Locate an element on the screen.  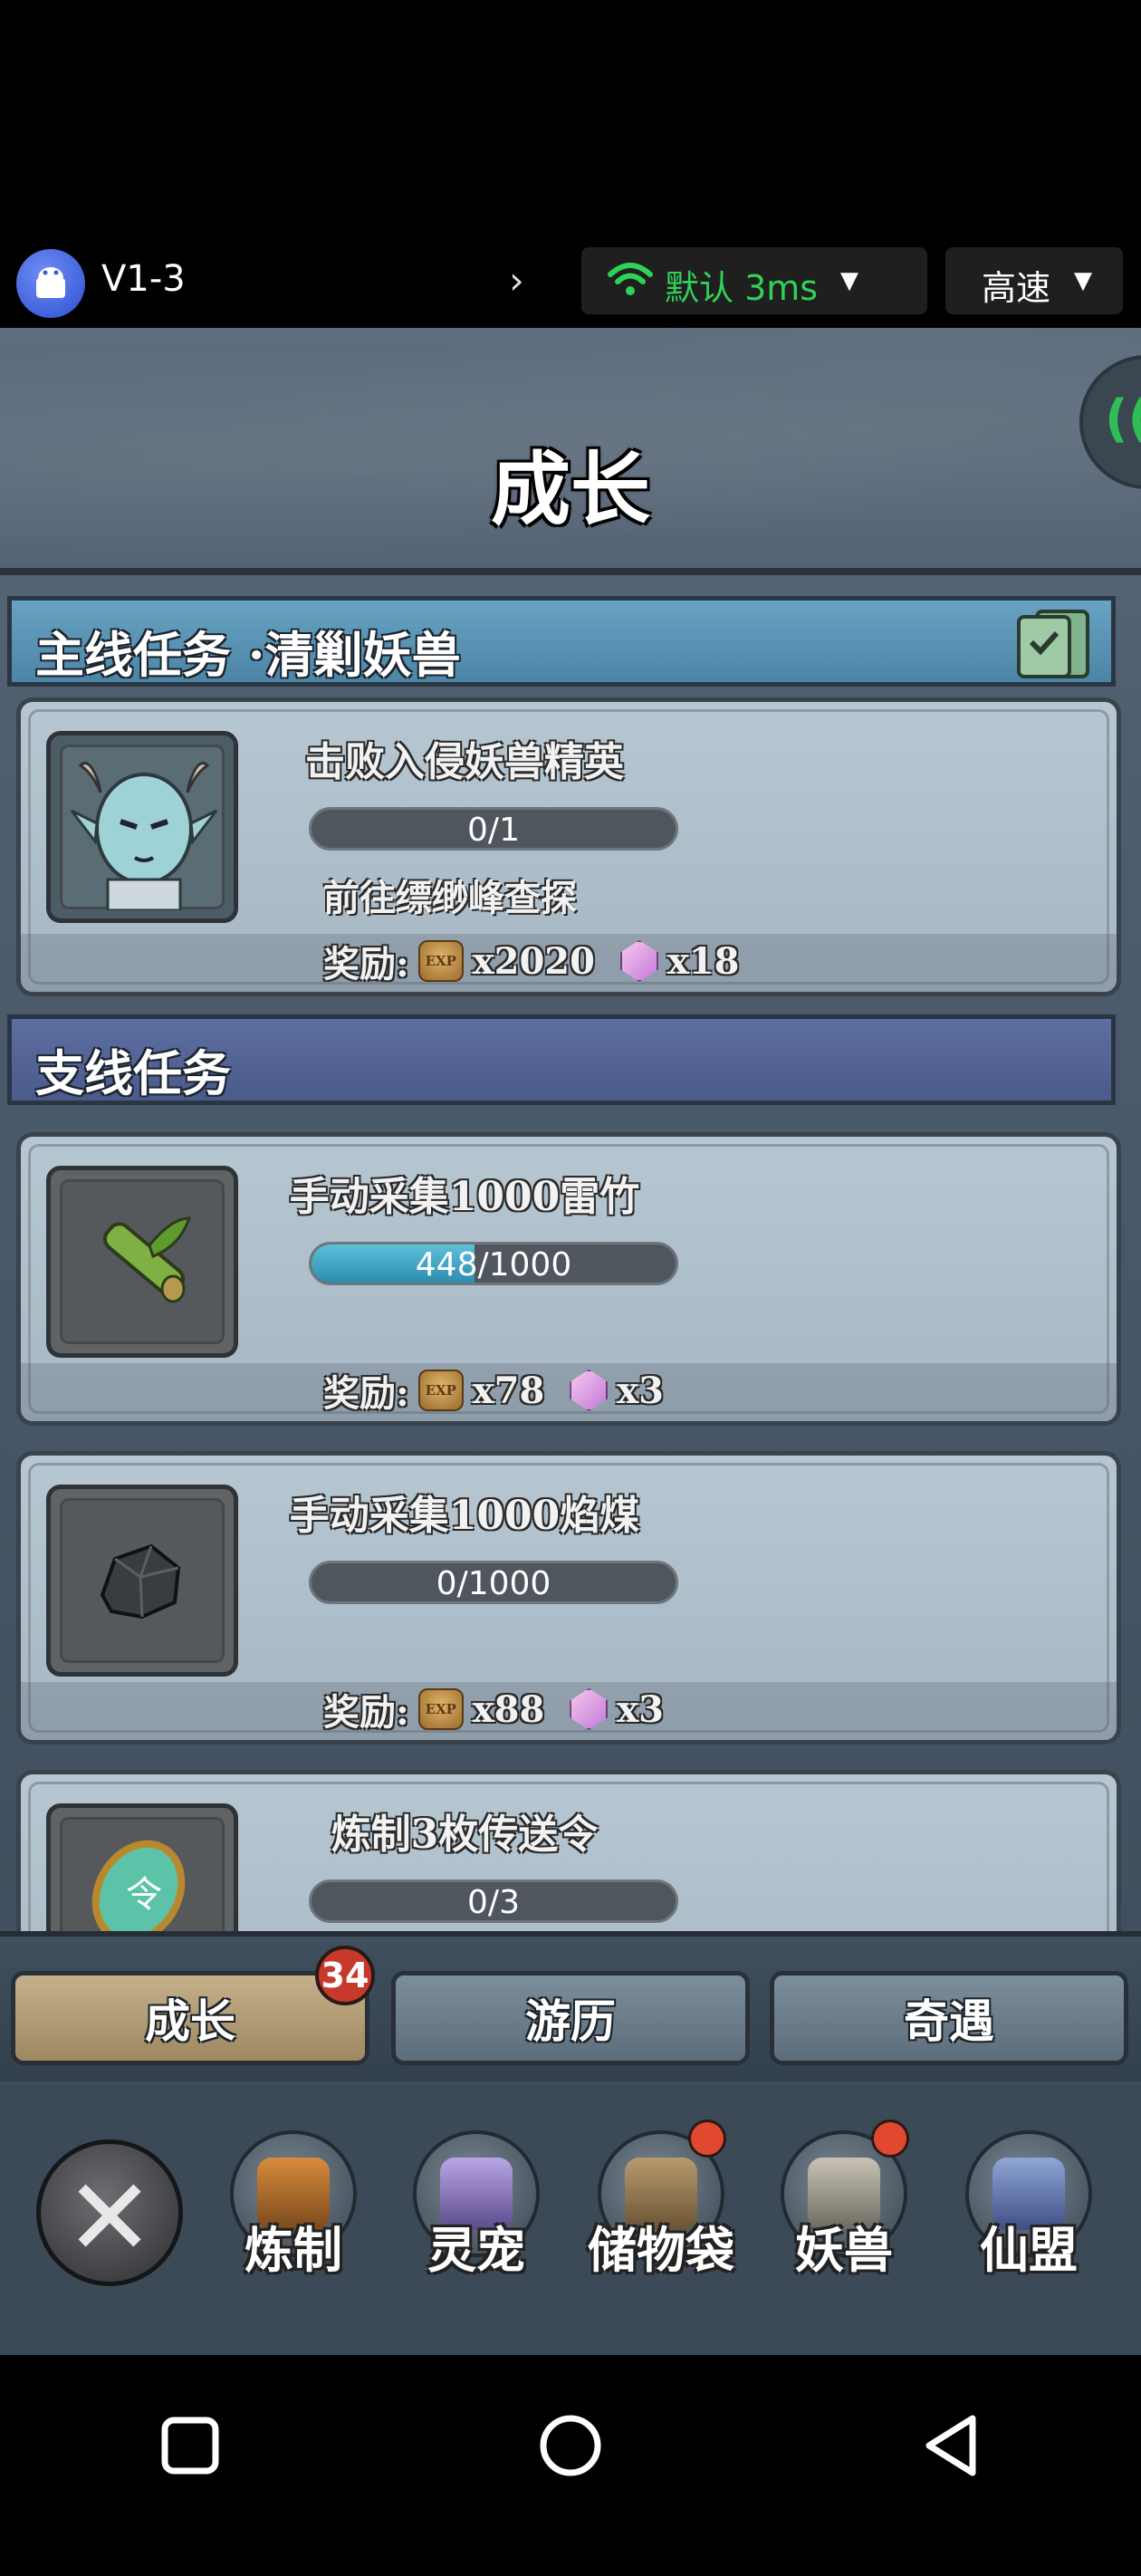
func-alliance: 仙盟 is located at coordinates (1028, 2212).